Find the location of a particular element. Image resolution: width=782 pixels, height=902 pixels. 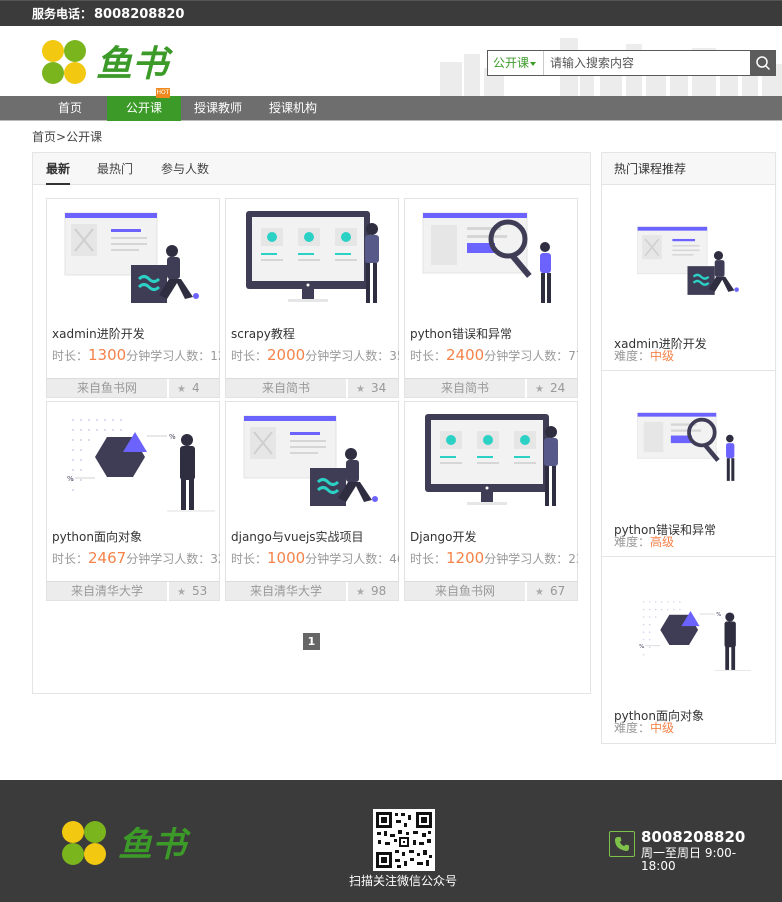

course-title: python面向对象 is located at coordinates (97, 536).